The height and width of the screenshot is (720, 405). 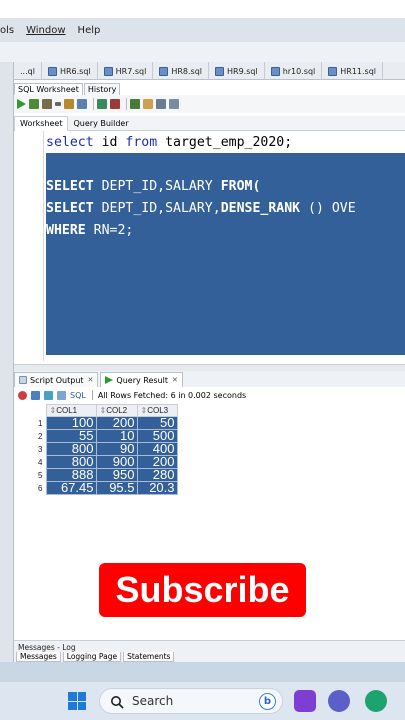 I want to click on run-script-icon, so click(x=34, y=104).